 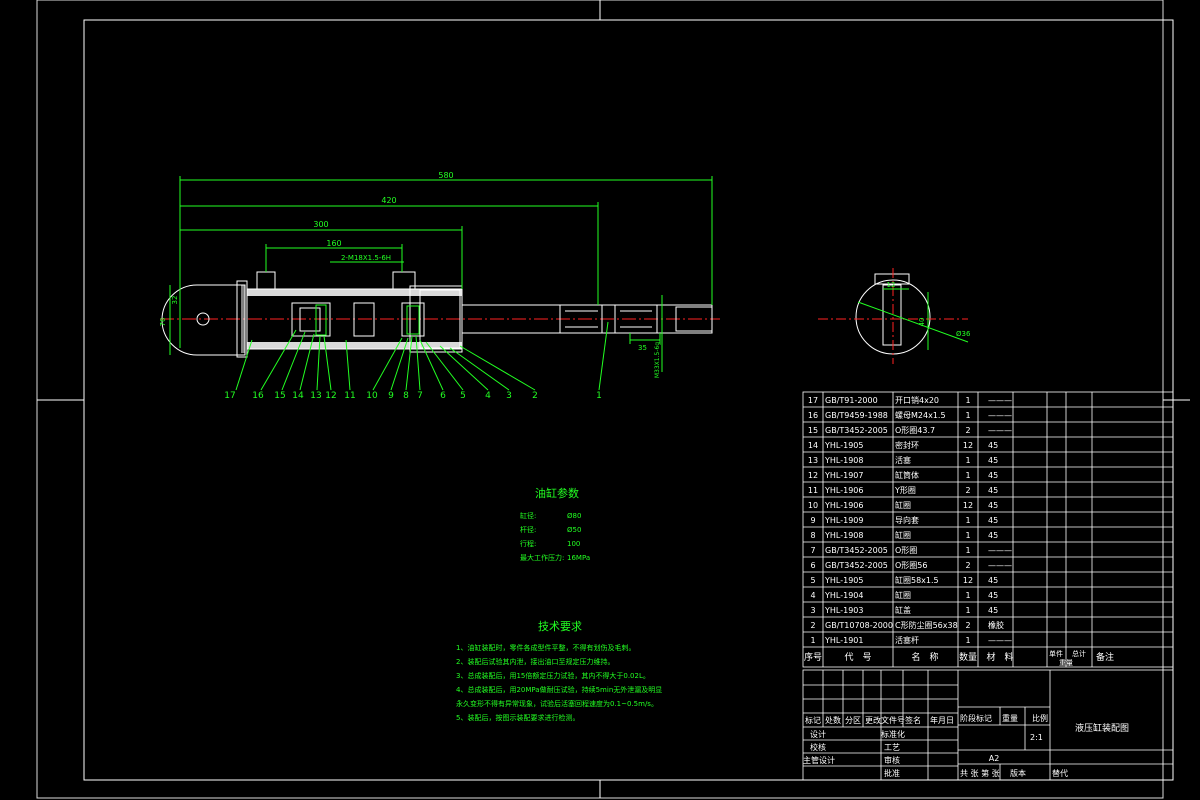 What do you see at coordinates (1056, 653) in the screenshot?
I see `bom-hdr-single: 单件` at bounding box center [1056, 653].